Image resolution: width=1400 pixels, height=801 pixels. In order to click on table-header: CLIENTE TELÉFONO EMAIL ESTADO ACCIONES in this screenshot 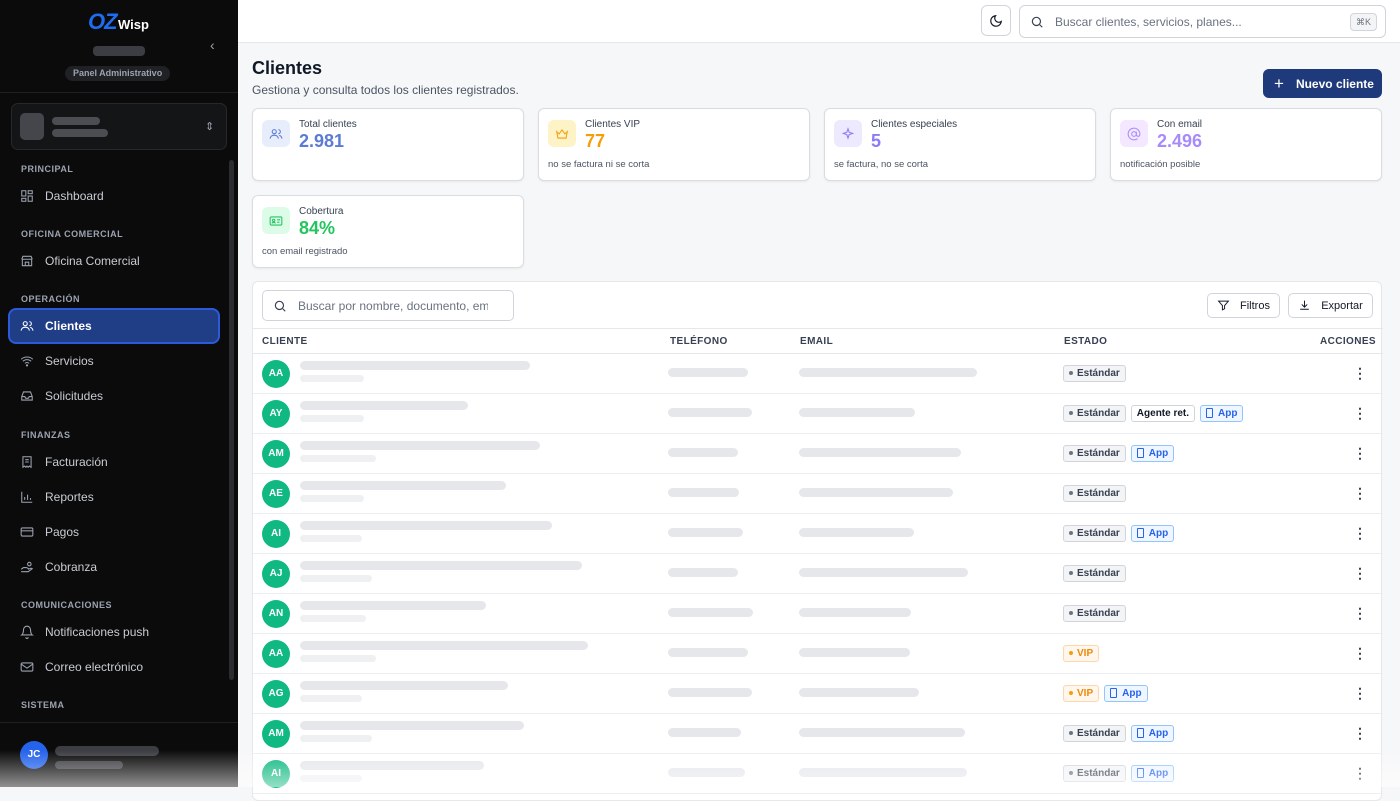, I will do `click(818, 341)`.